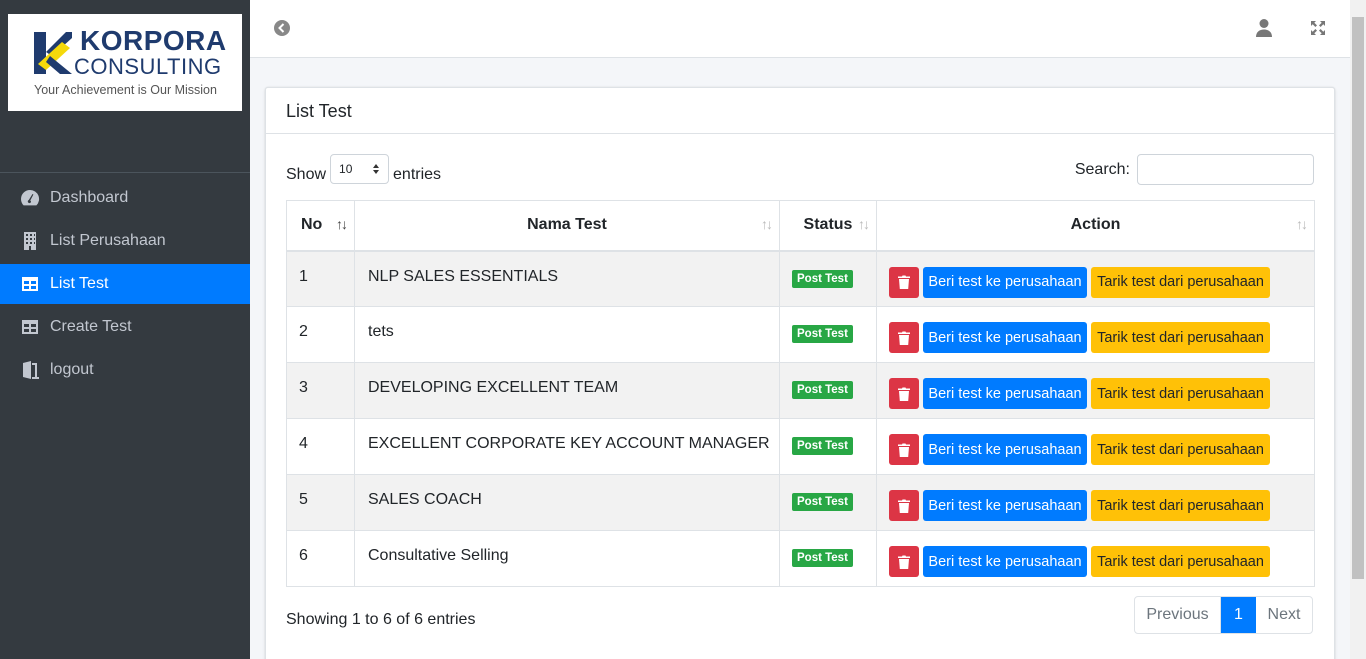 This screenshot has height=659, width=1366. Describe the element at coordinates (125, 284) in the screenshot. I see `sidebar-item-list-test: List Test` at that location.